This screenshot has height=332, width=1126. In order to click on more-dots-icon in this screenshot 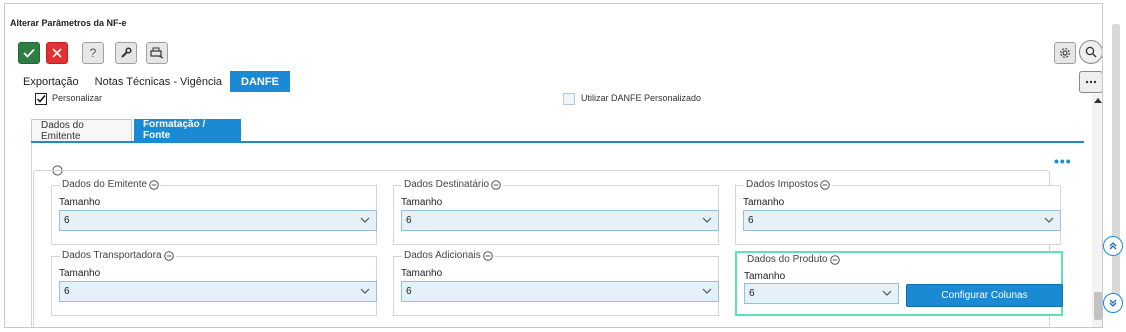, I will do `click(1091, 82)`.